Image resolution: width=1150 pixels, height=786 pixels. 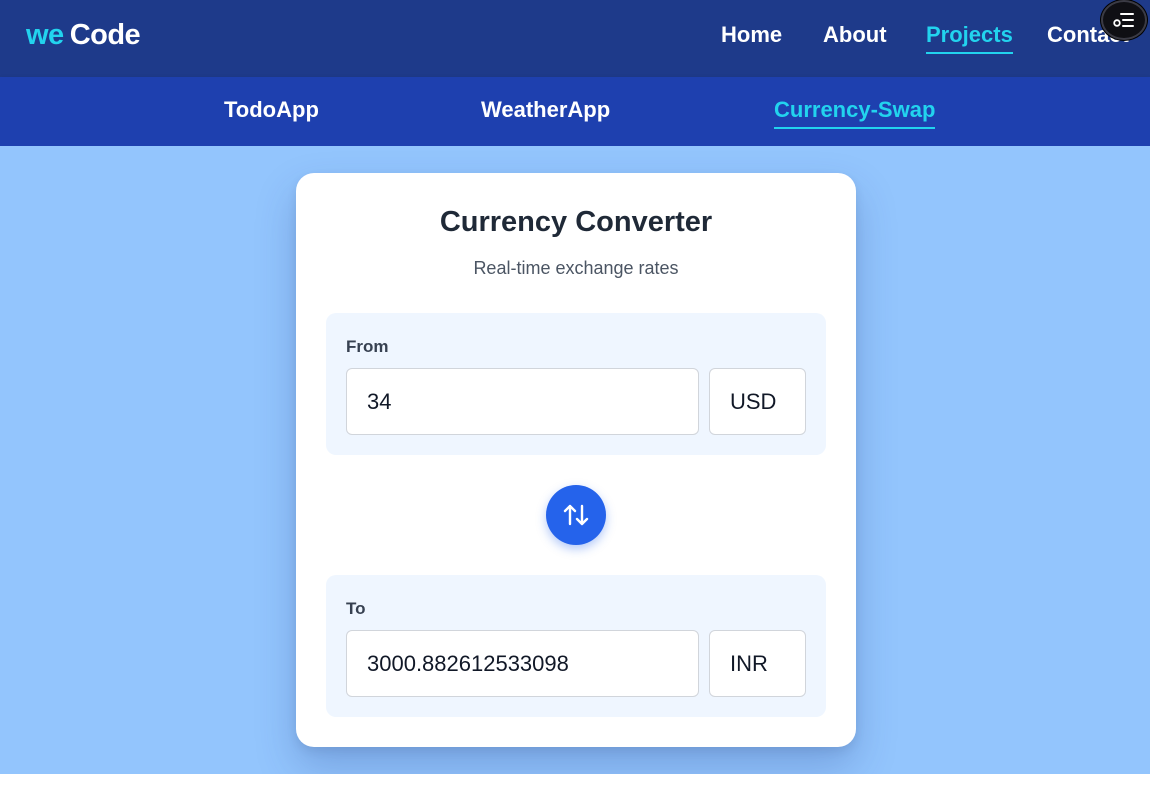 What do you see at coordinates (271, 112) in the screenshot?
I see `subnav-link-todoapp: TodoApp` at bounding box center [271, 112].